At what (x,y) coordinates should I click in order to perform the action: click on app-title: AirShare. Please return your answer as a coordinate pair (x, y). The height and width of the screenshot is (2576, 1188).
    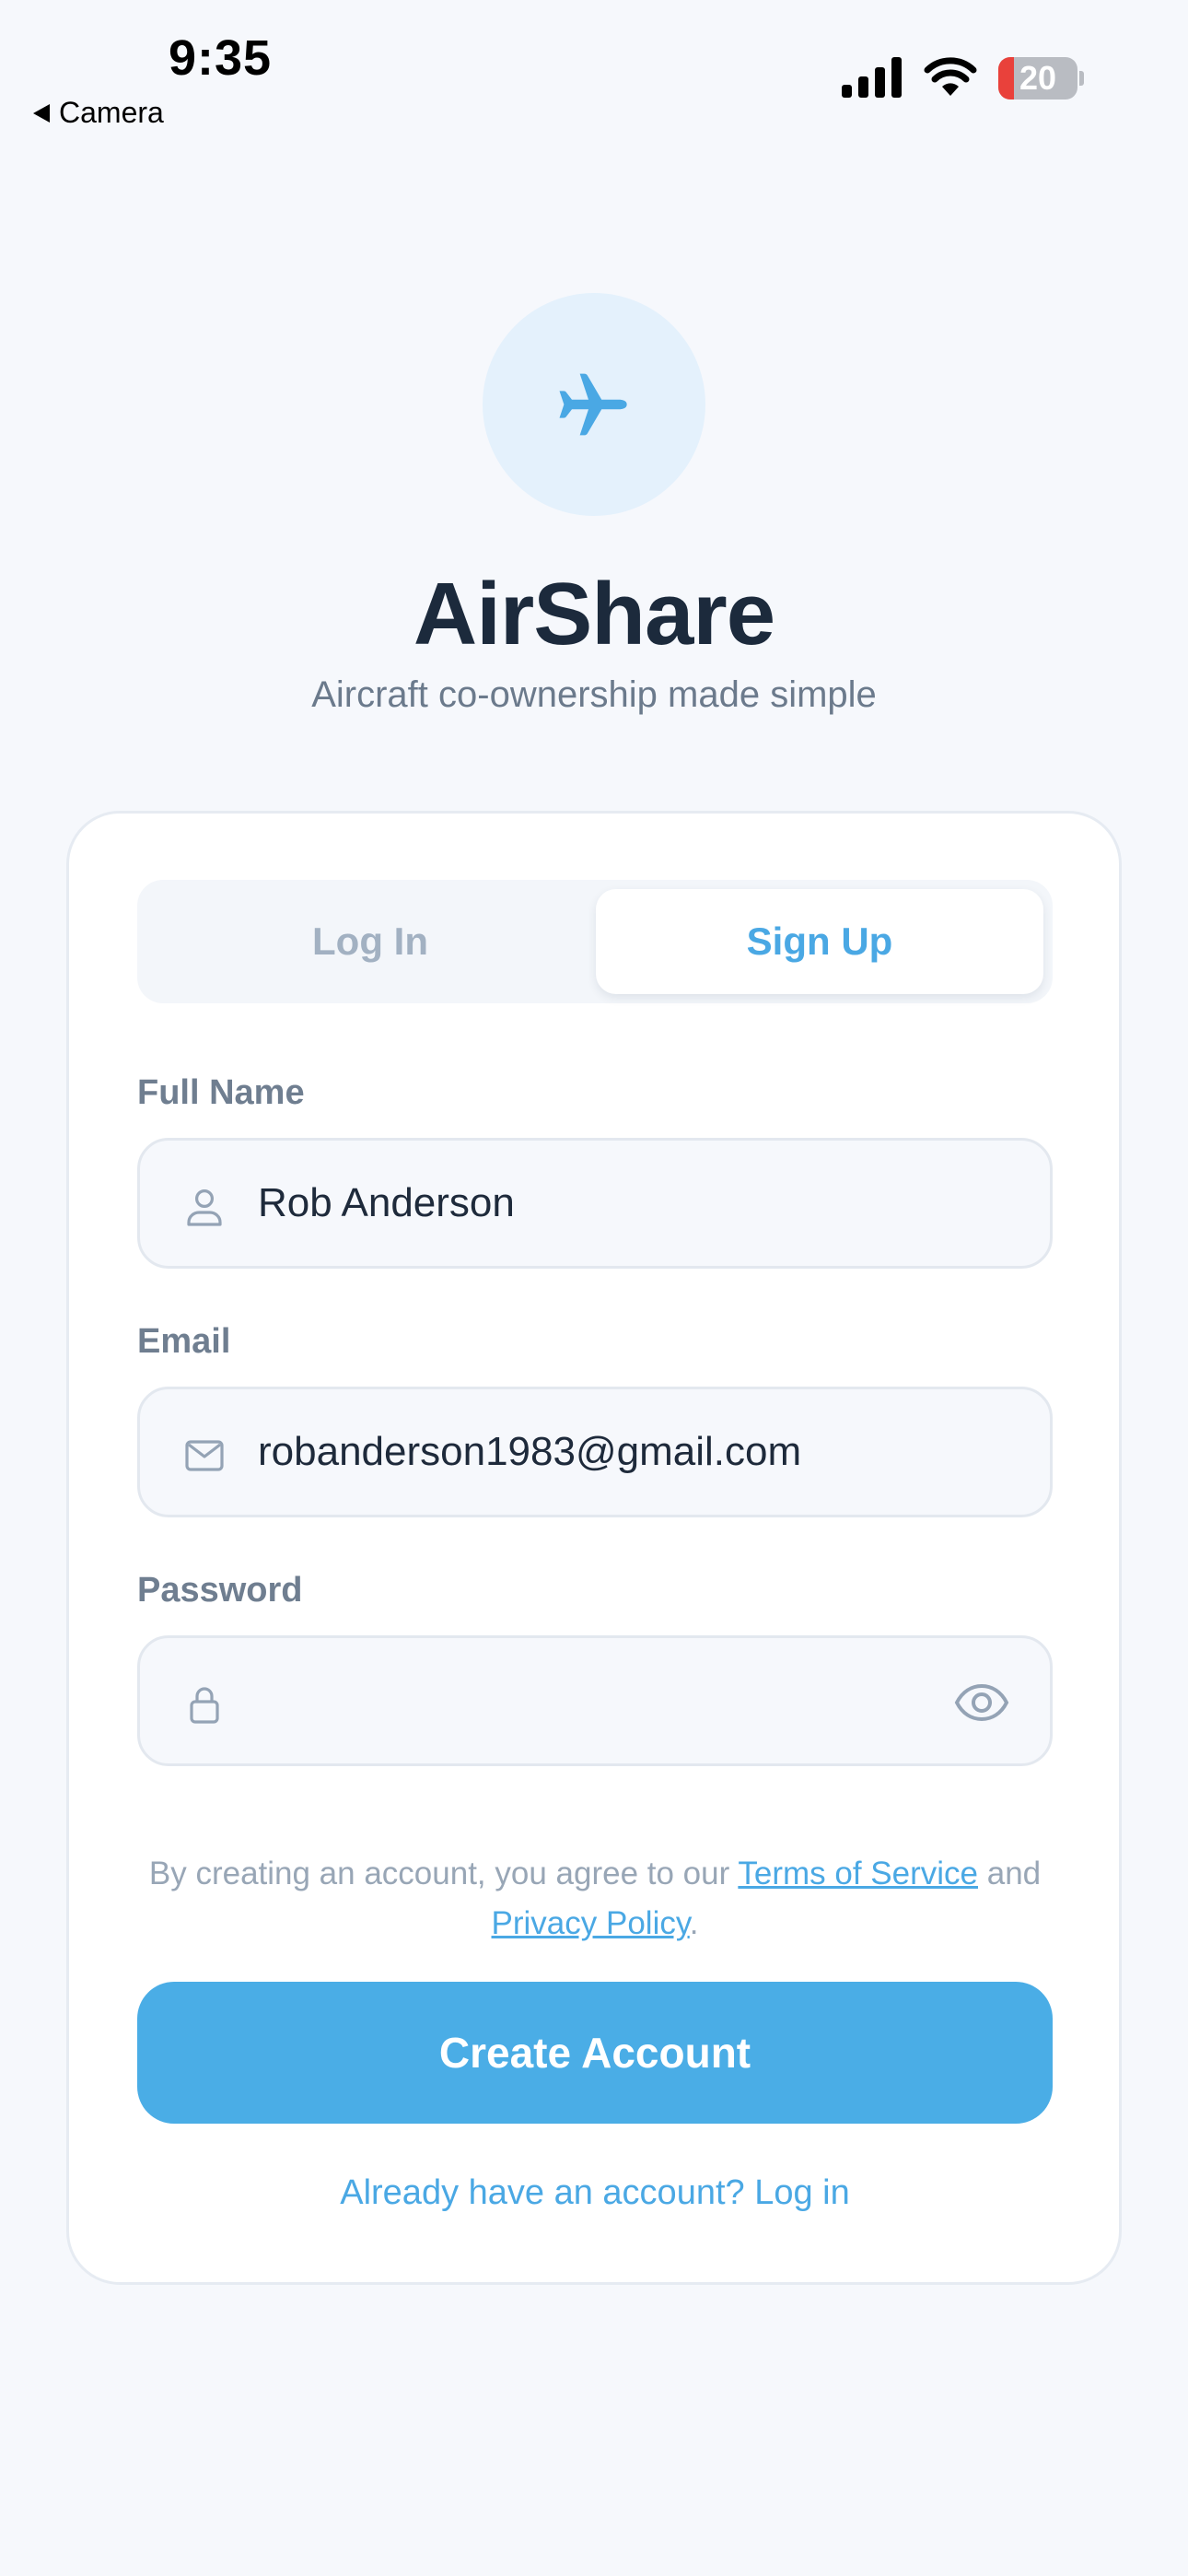
    Looking at the image, I should click on (594, 614).